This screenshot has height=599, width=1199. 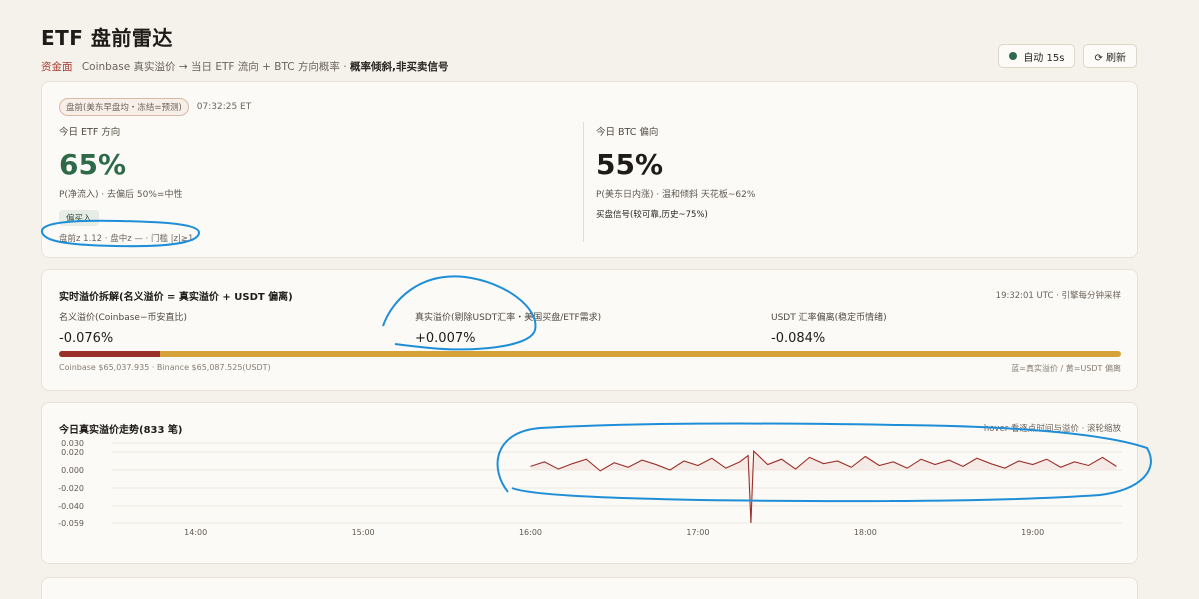 What do you see at coordinates (652, 215) in the screenshot?
I see `btc-signal: 买盘信号(较可靠,历史~75%)` at bounding box center [652, 215].